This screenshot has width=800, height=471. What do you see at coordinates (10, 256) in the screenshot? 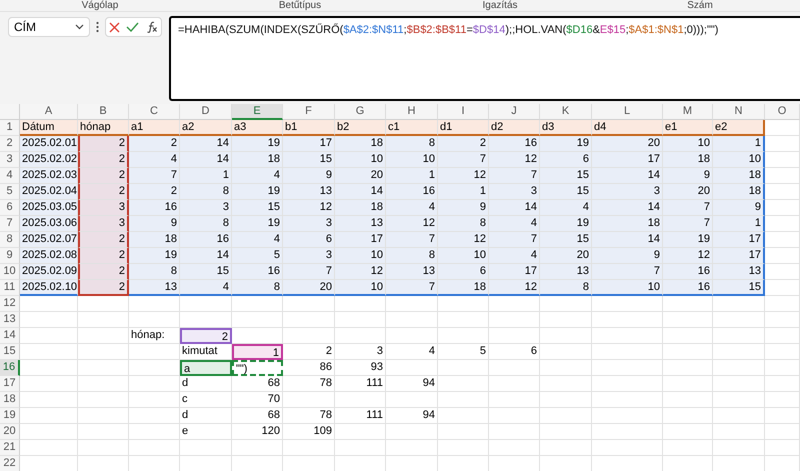
I see `row-header: 9` at bounding box center [10, 256].